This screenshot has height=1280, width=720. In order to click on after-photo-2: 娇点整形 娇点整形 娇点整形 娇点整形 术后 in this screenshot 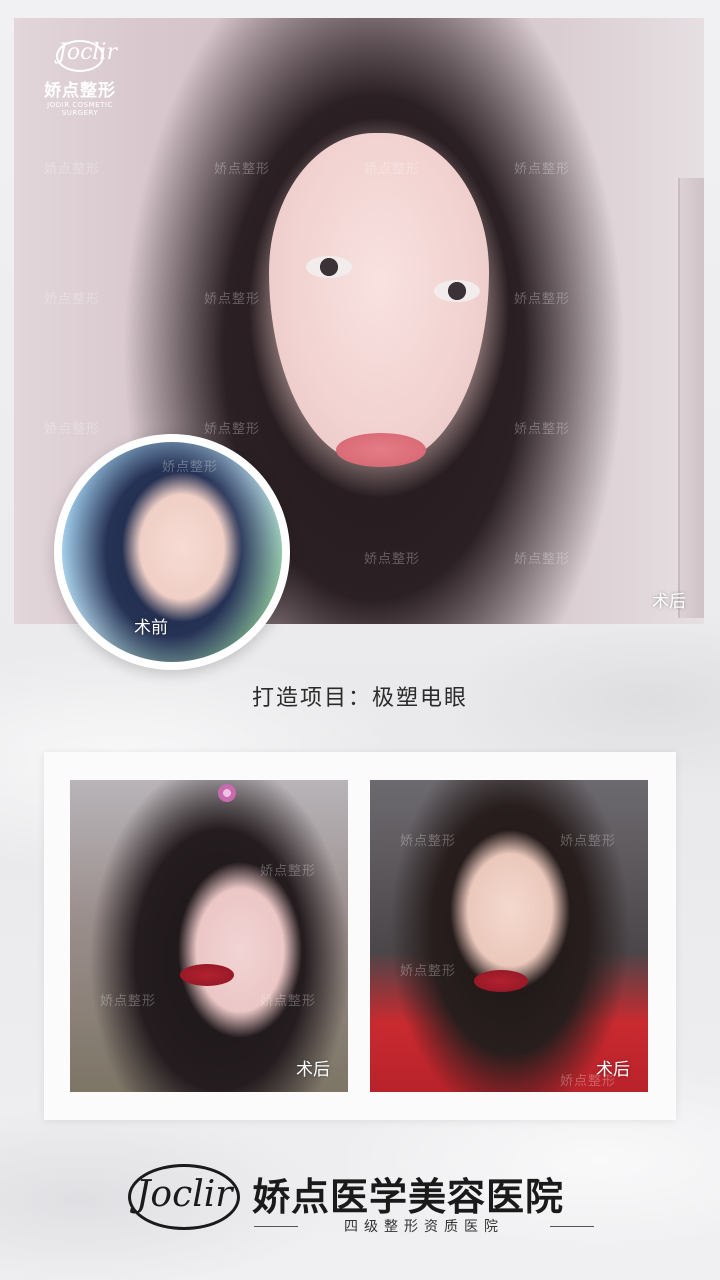, I will do `click(509, 936)`.